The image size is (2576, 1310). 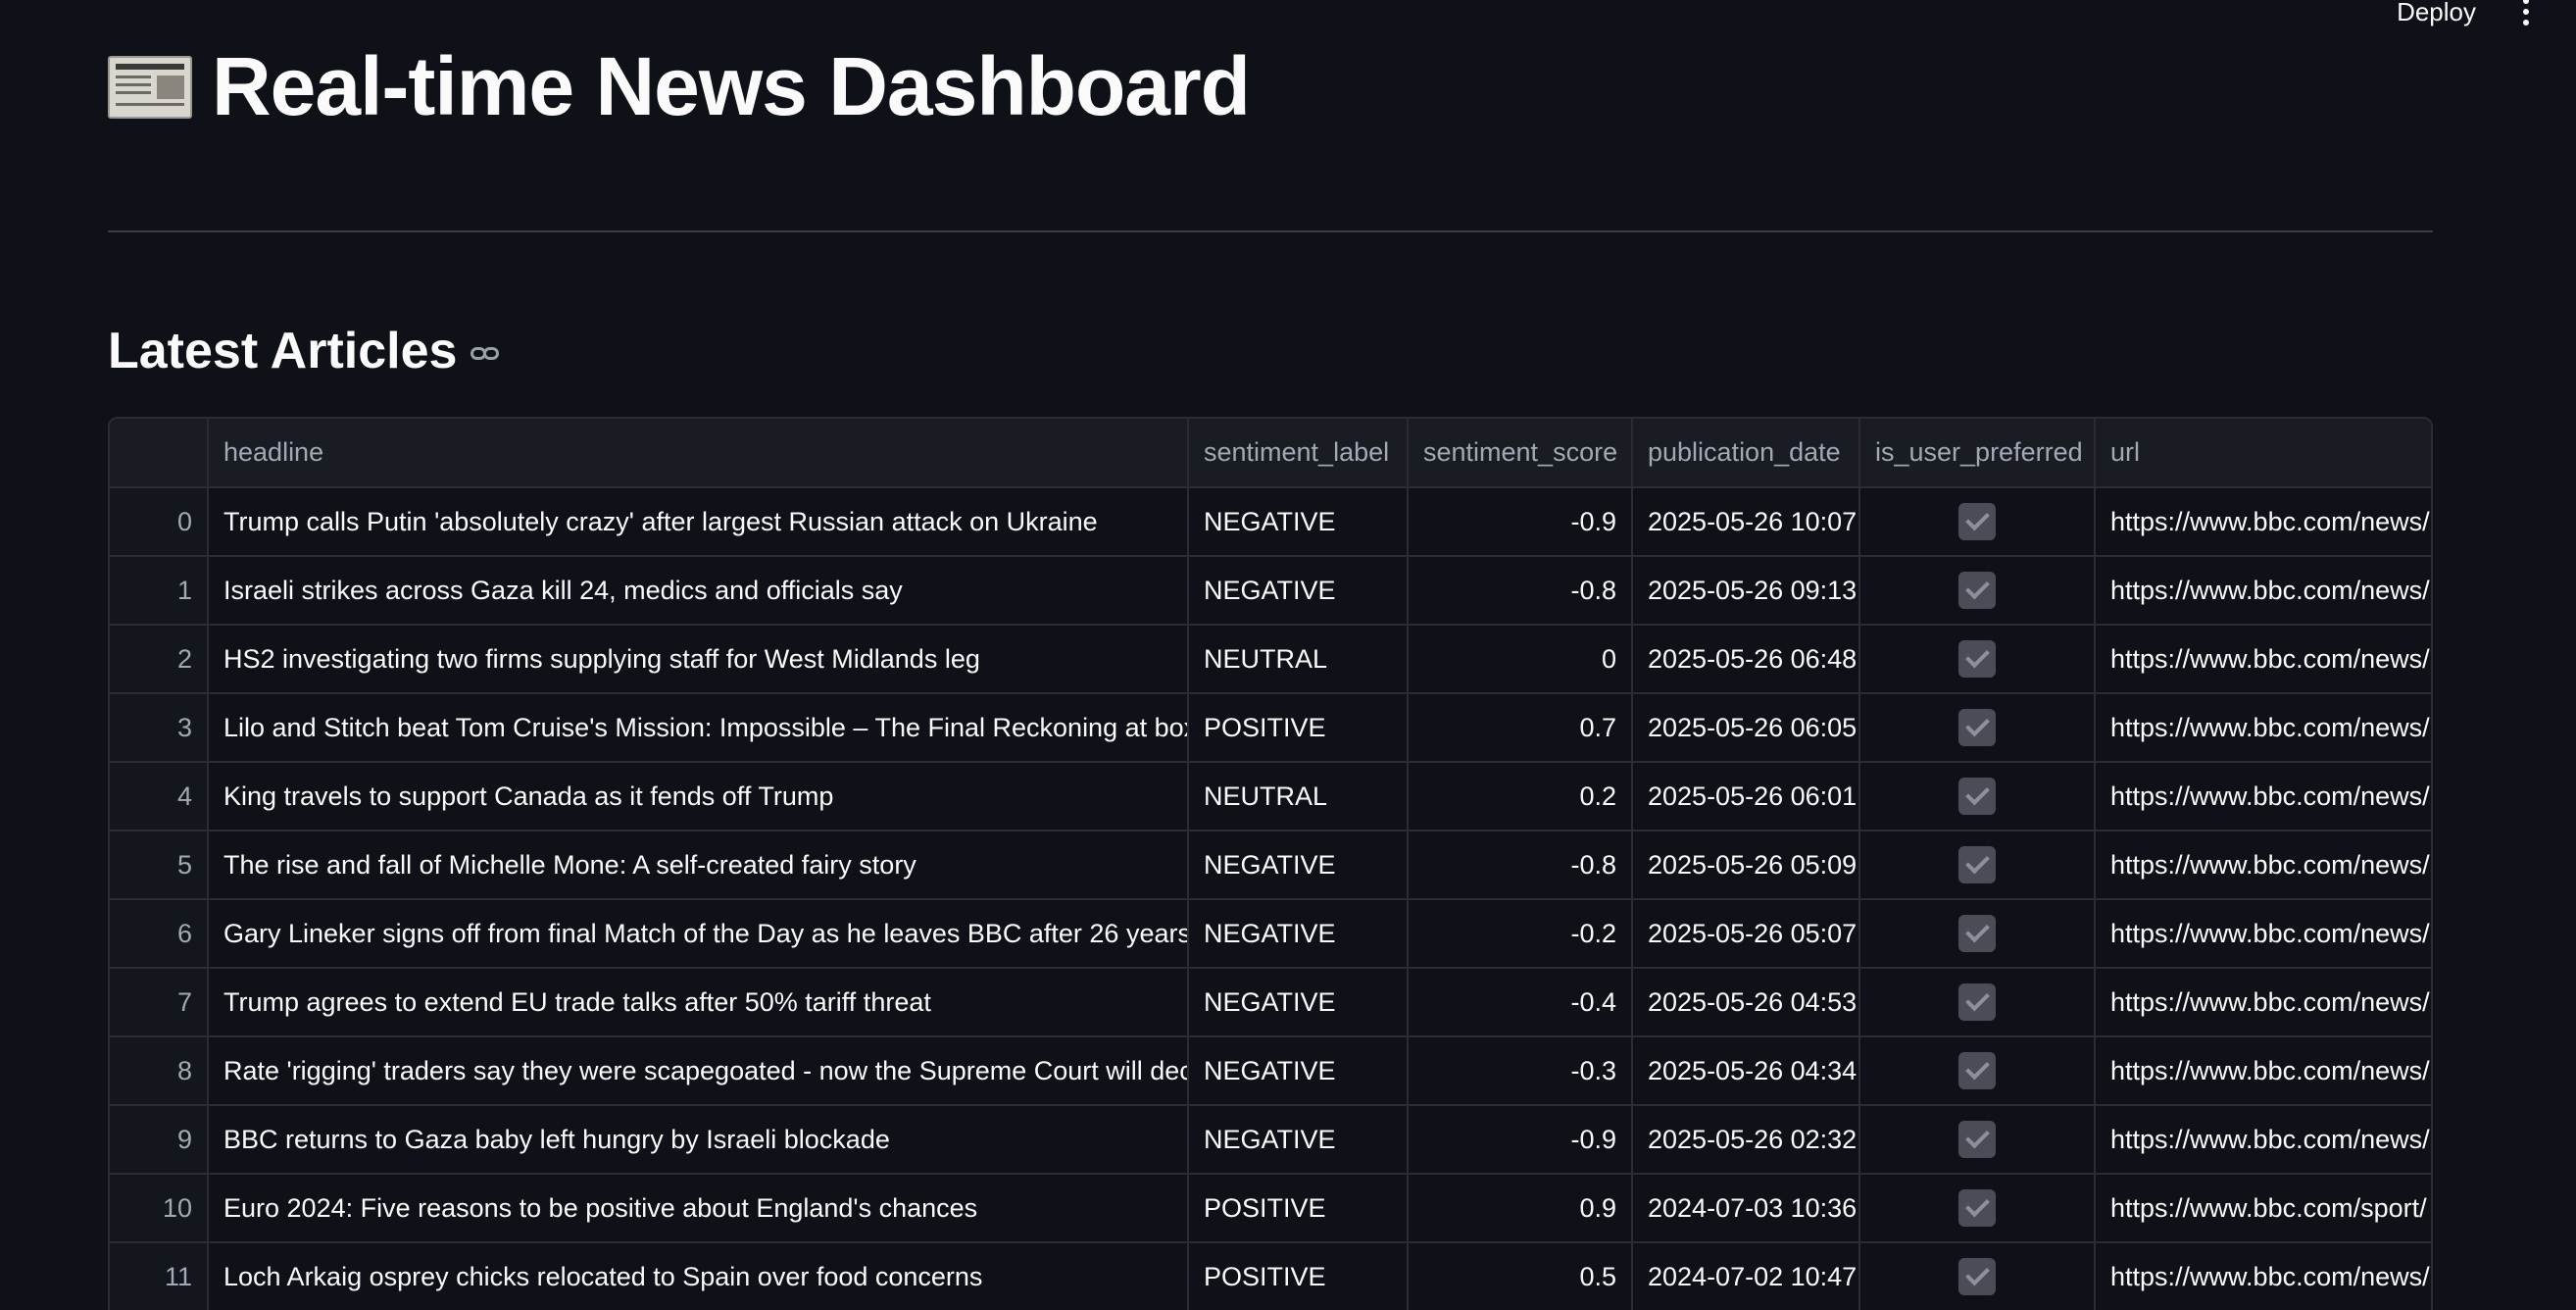 I want to click on deploy-button: Deploy, so click(x=2436, y=12).